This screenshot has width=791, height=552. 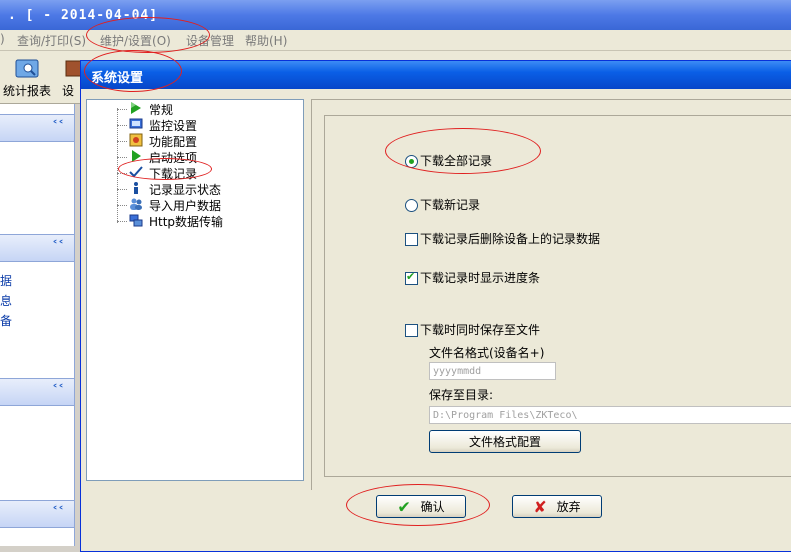 I want to click on menu-item-help: 帮助(H), so click(x=266, y=40).